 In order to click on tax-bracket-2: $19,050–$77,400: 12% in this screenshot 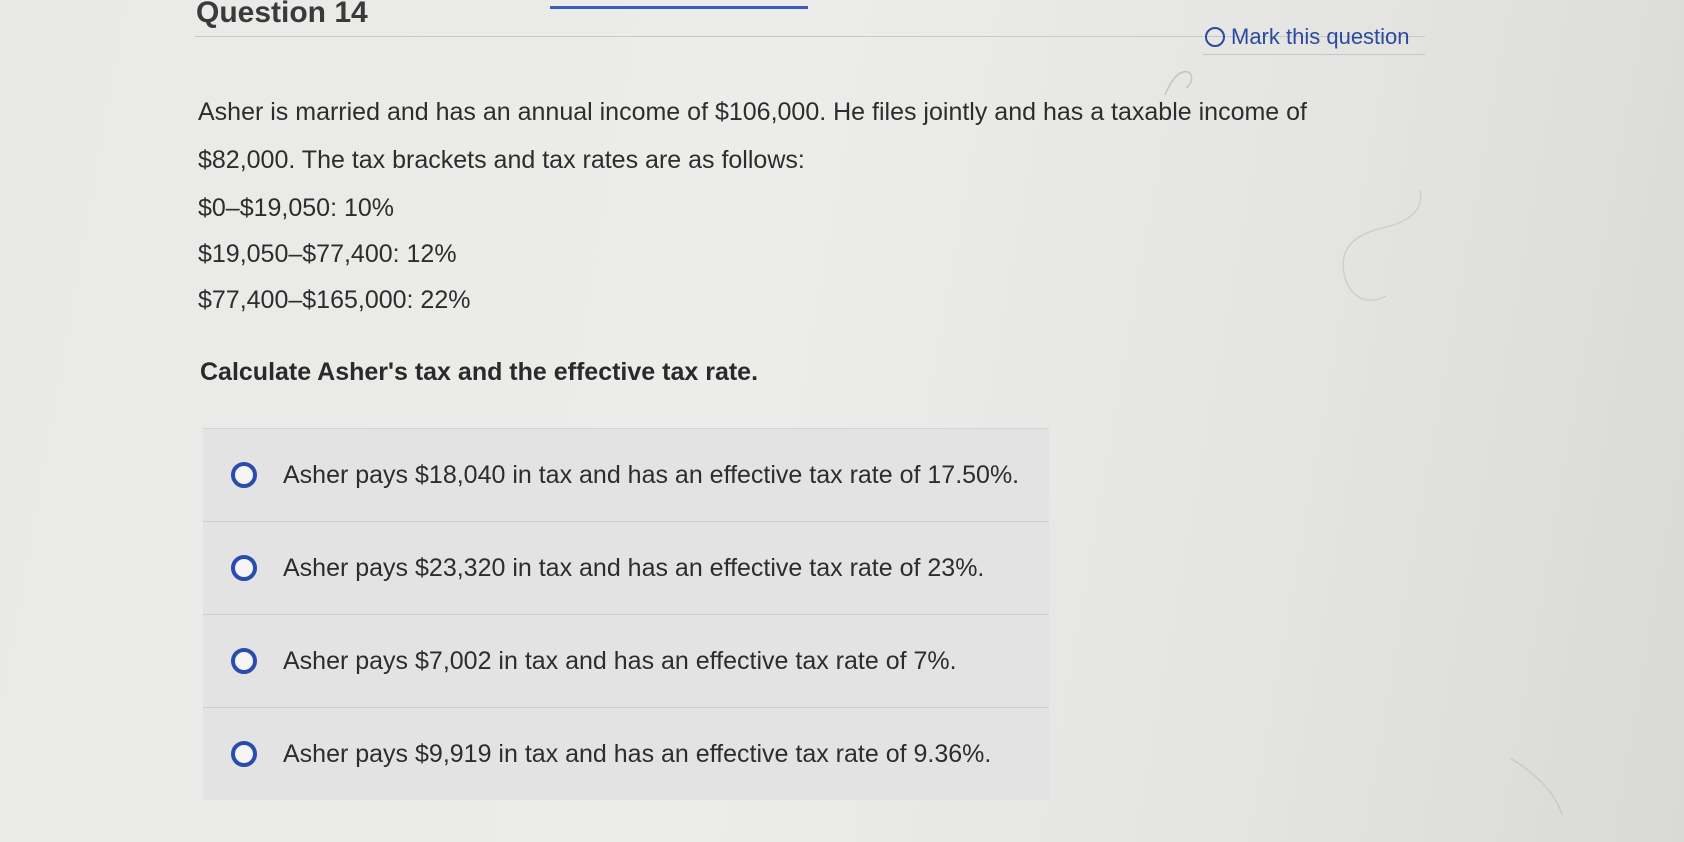, I will do `click(327, 254)`.